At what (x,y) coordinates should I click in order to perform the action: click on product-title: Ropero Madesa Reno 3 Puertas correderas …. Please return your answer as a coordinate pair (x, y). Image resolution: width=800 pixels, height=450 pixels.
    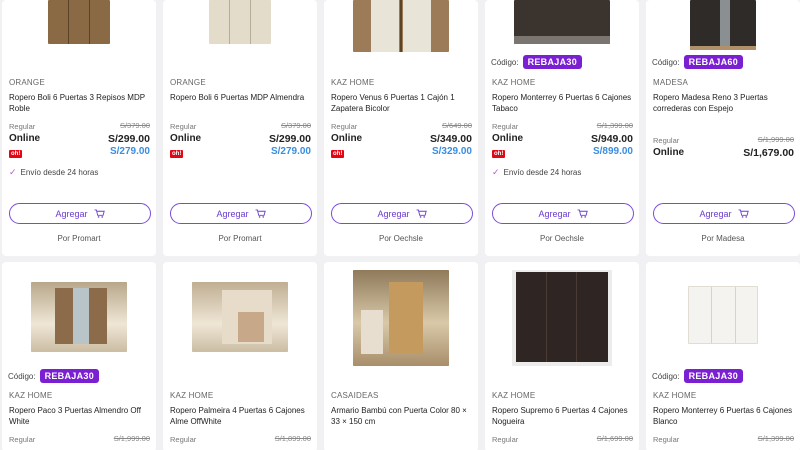
    Looking at the image, I should click on (724, 103).